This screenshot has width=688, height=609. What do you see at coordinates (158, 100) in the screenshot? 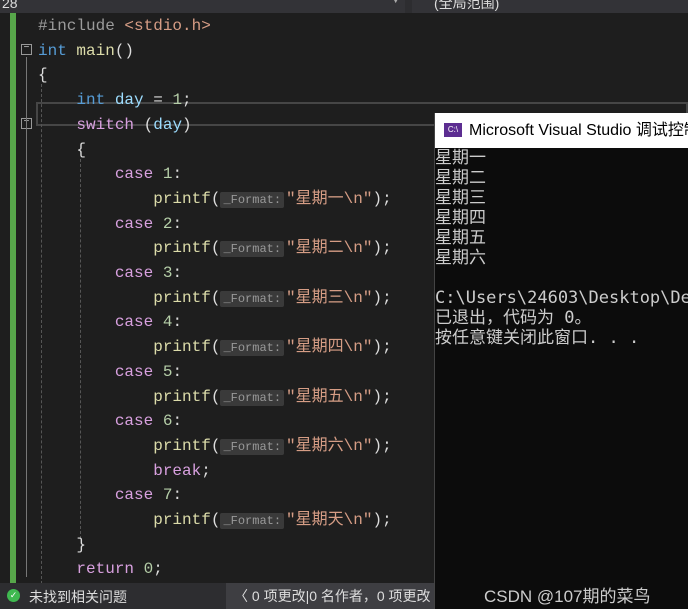
I see `code-token: =` at bounding box center [158, 100].